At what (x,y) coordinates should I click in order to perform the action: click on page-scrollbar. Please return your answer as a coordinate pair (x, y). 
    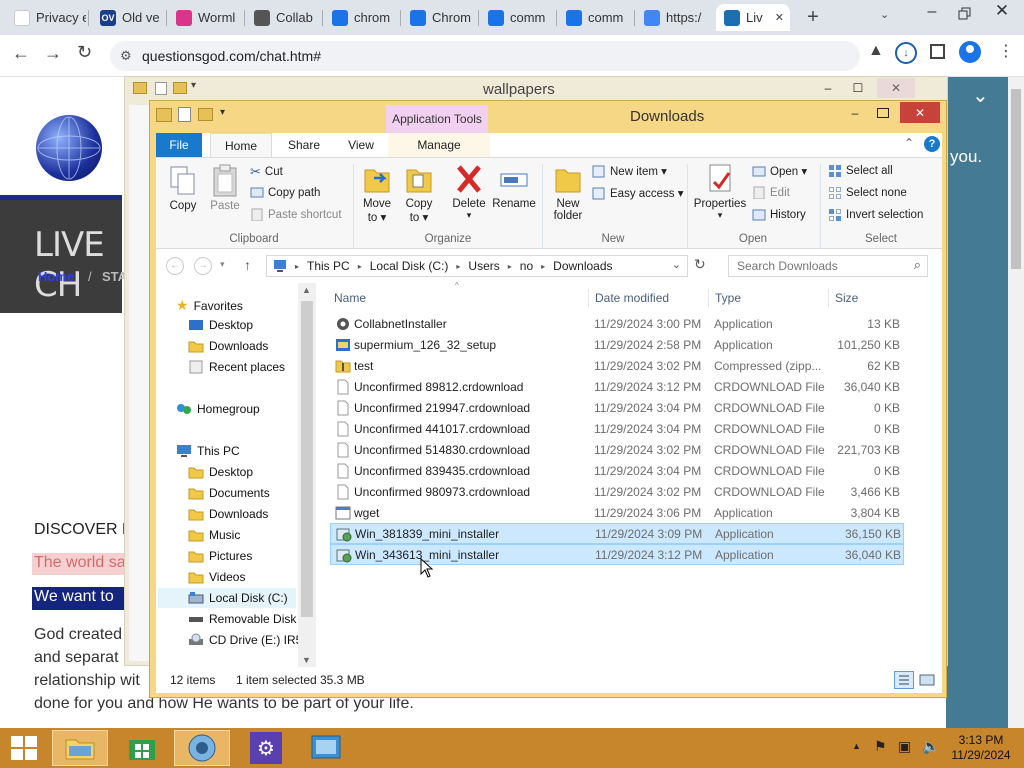
    Looking at the image, I should click on (1016, 402).